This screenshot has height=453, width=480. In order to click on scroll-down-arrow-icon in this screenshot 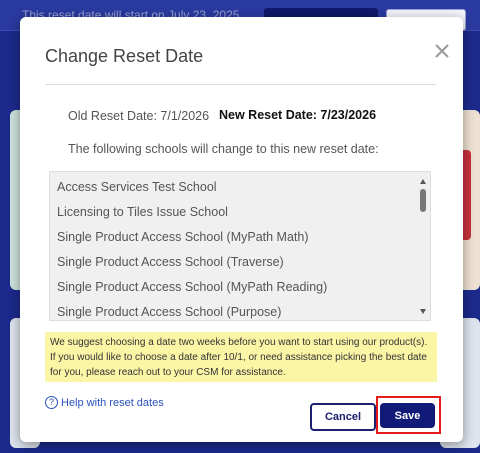, I will do `click(423, 311)`.